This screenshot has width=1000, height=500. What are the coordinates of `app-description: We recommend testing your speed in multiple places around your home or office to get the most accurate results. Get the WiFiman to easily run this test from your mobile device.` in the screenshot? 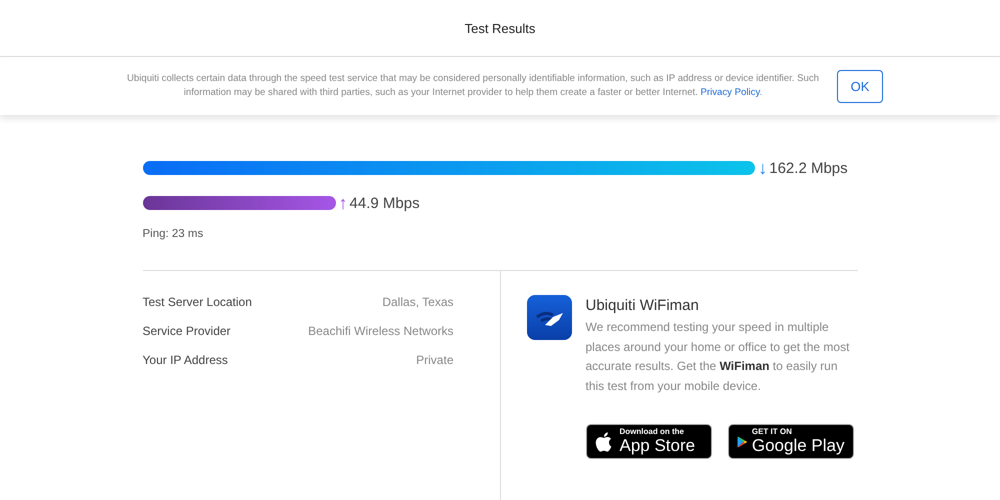 It's located at (718, 356).